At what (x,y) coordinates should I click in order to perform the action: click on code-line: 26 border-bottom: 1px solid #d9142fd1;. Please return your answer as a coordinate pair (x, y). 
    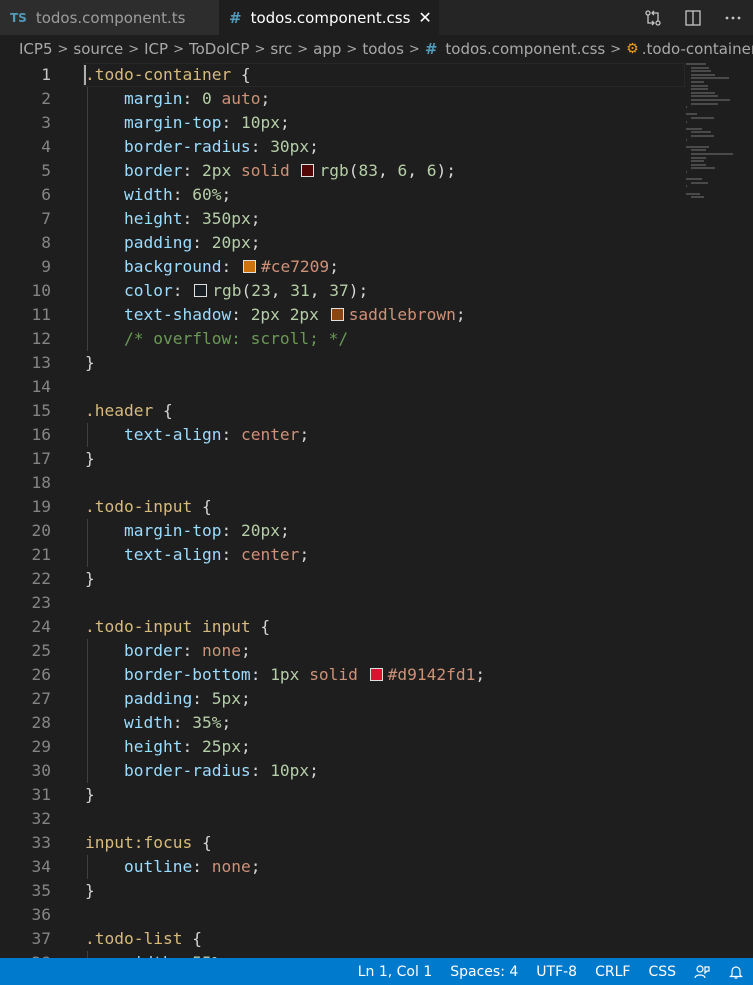
    Looking at the image, I should click on (376, 675).